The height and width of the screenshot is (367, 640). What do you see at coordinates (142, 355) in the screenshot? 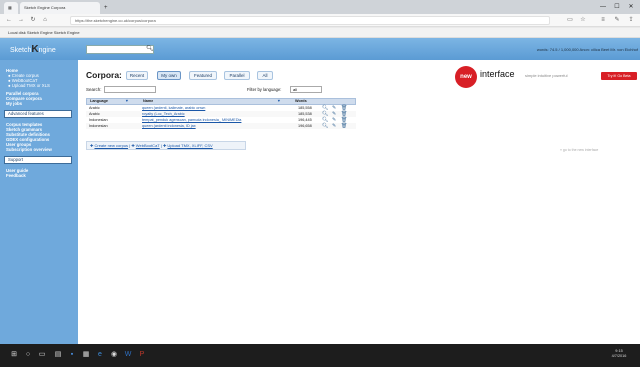
I see `powerpoint-icon: P` at bounding box center [142, 355].